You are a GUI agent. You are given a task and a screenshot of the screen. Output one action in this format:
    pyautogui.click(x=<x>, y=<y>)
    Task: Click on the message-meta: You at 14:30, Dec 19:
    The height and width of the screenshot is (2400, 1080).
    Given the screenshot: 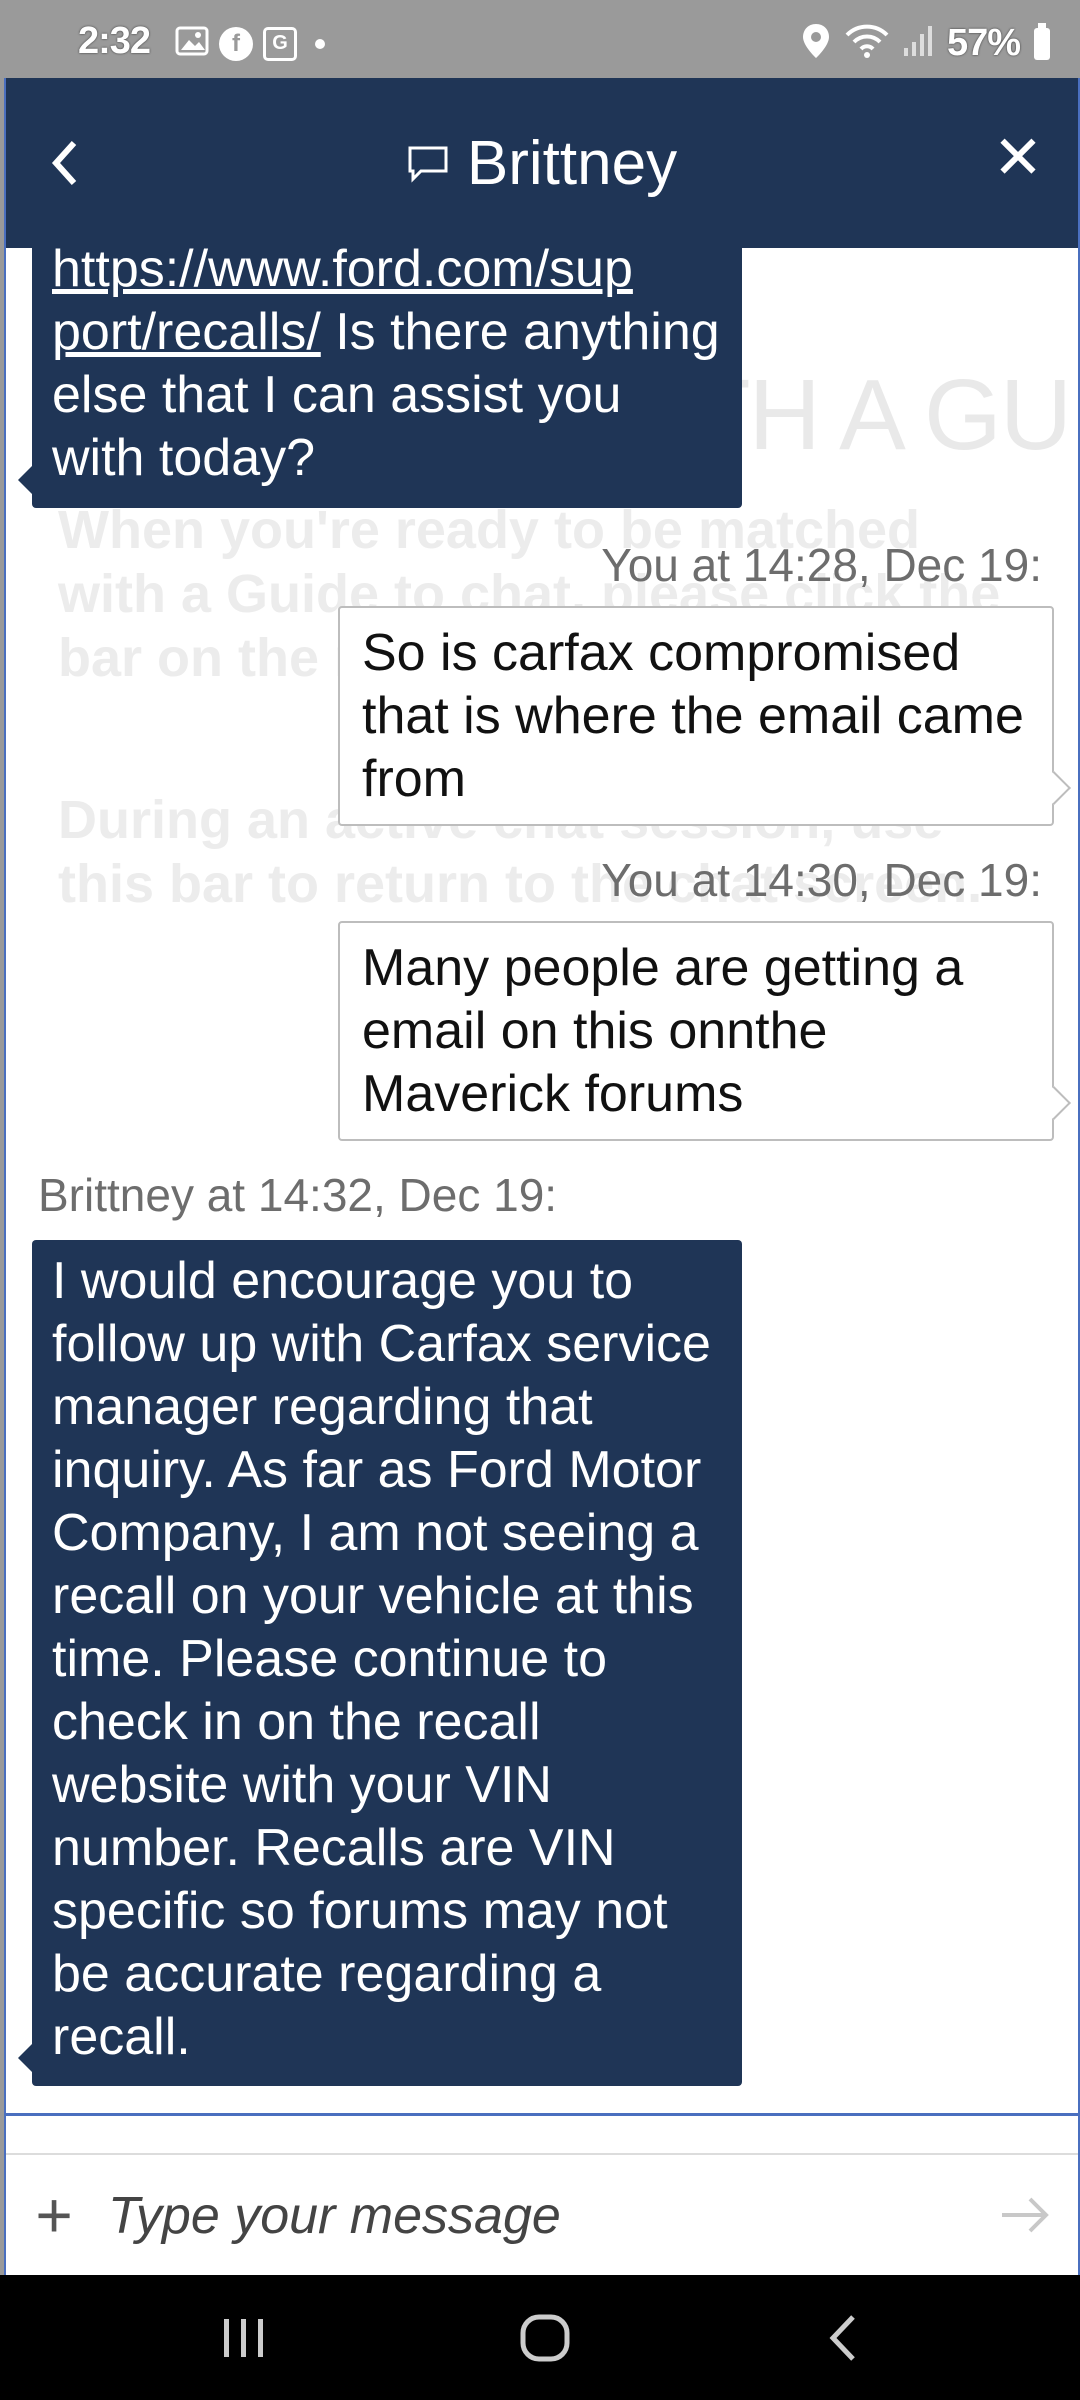 What is the action you would take?
    pyautogui.click(x=821, y=880)
    